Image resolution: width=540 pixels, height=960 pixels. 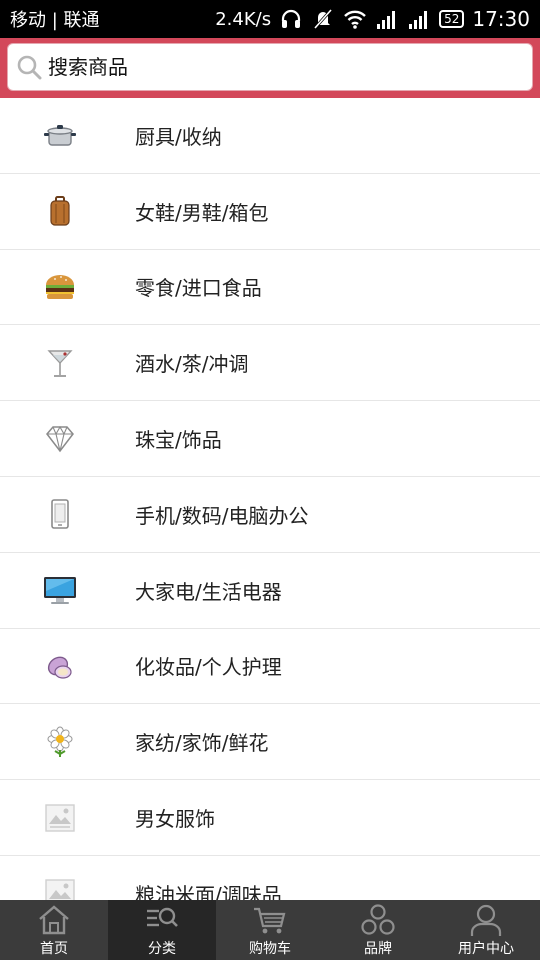 I want to click on nav-cart: 购物车, so click(x=270, y=930).